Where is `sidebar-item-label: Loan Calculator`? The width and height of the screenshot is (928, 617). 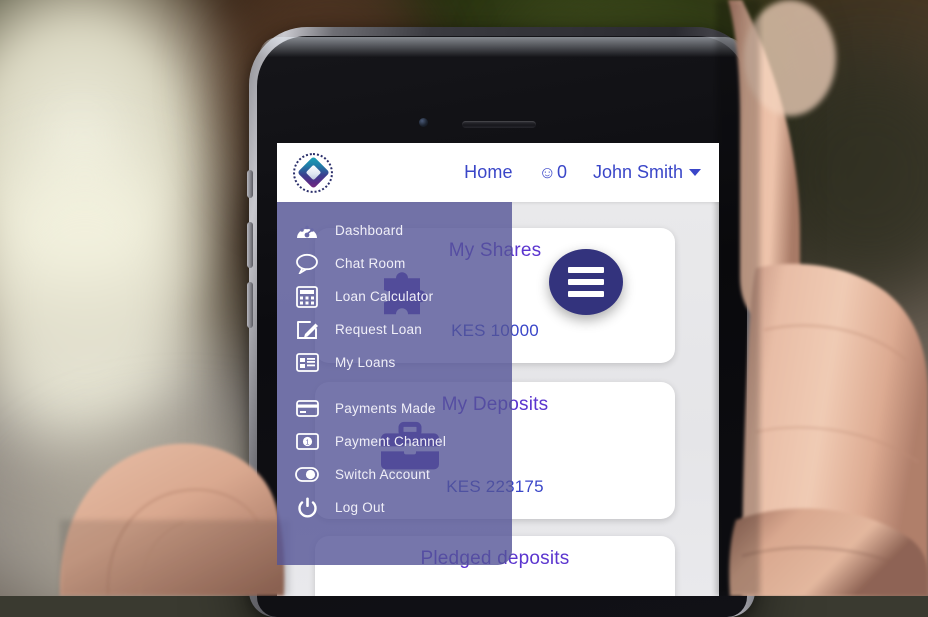 sidebar-item-label: Loan Calculator is located at coordinates (384, 296).